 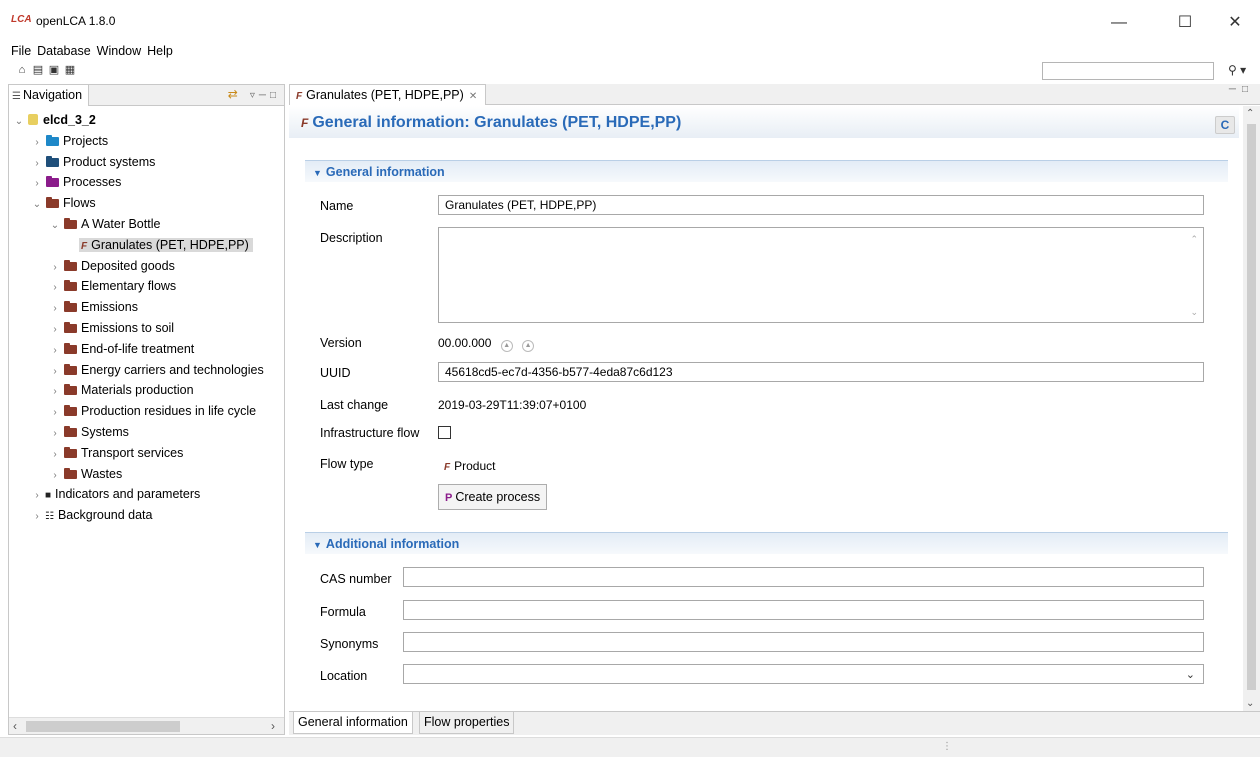 I want to click on maximize-view-icon: □, so click(x=275, y=95).